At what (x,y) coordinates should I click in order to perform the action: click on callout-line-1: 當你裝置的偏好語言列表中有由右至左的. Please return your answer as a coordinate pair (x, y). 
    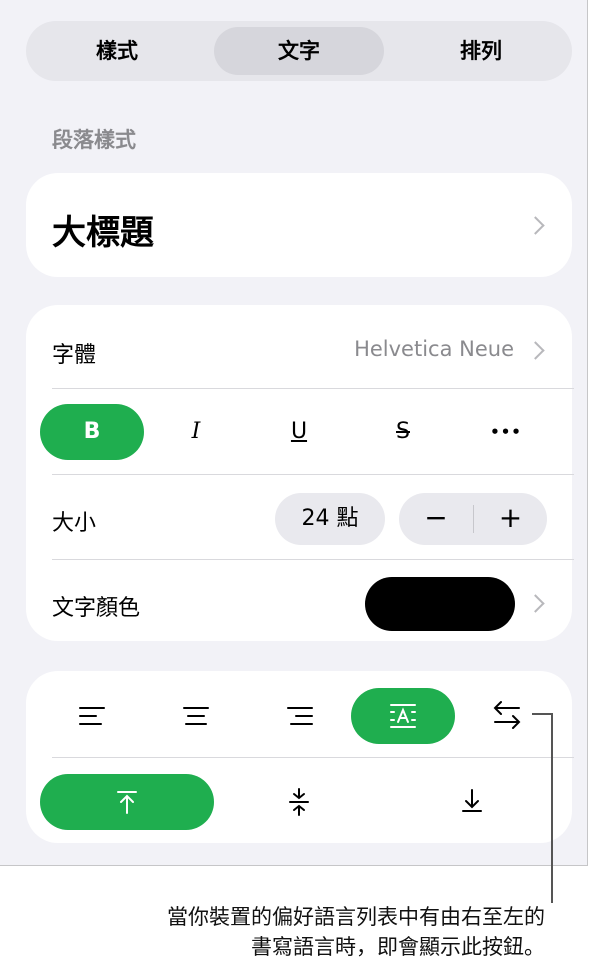
    Looking at the image, I should click on (356, 917).